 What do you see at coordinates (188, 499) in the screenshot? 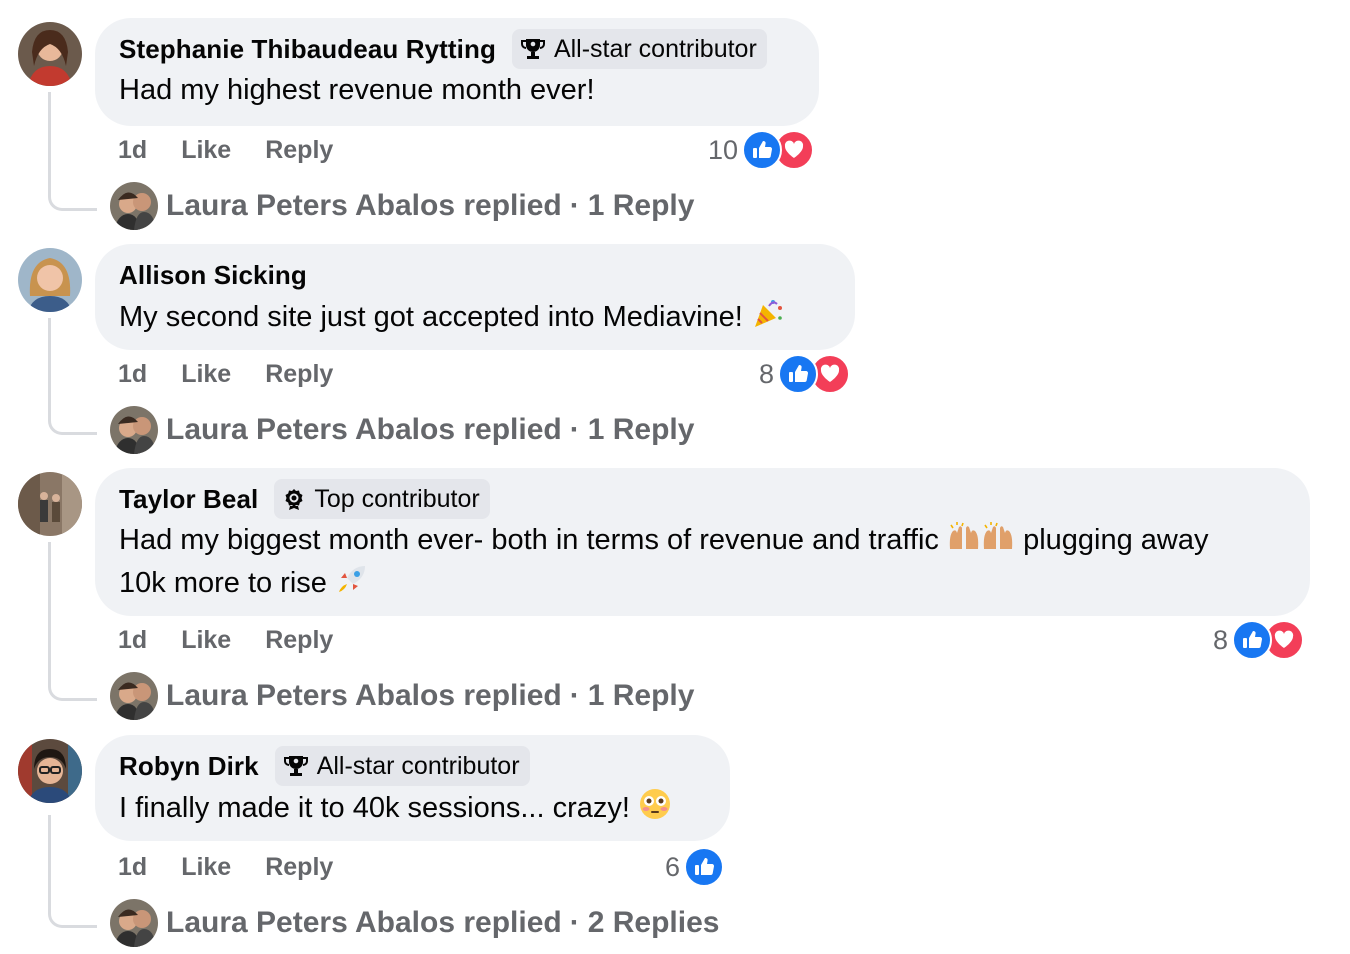
I see `comment-author: Taylor Beal` at bounding box center [188, 499].